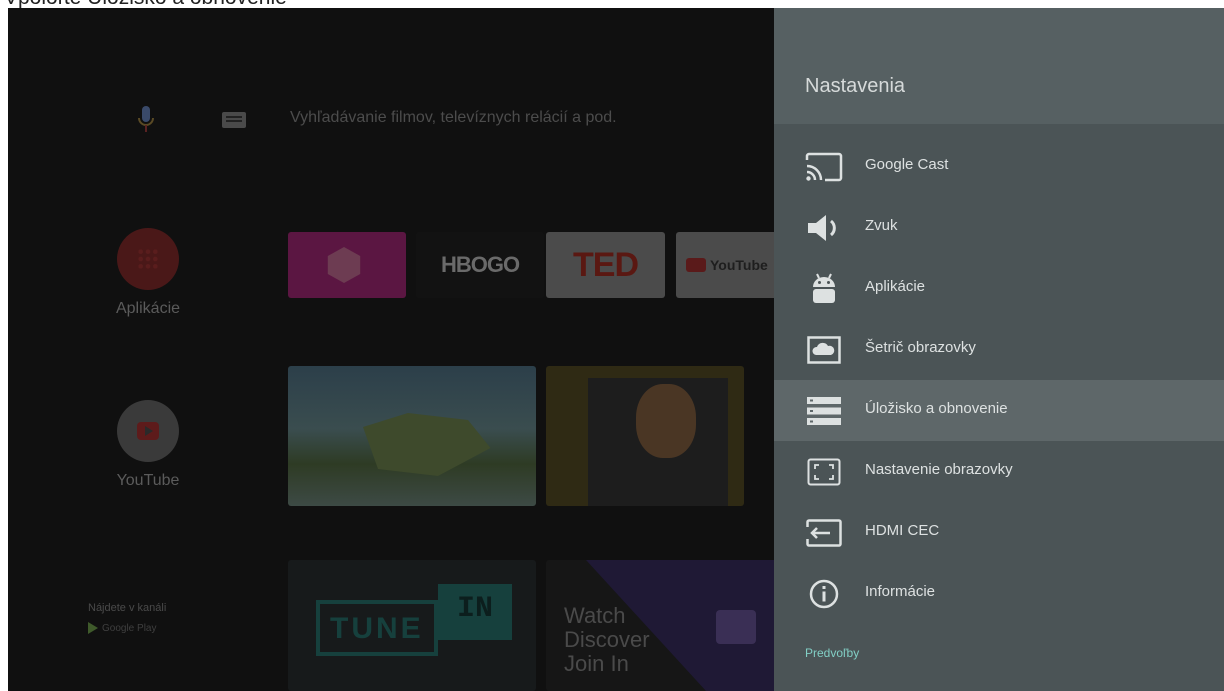 The height and width of the screenshot is (691, 1224). I want to click on apps-circle, so click(148, 259).